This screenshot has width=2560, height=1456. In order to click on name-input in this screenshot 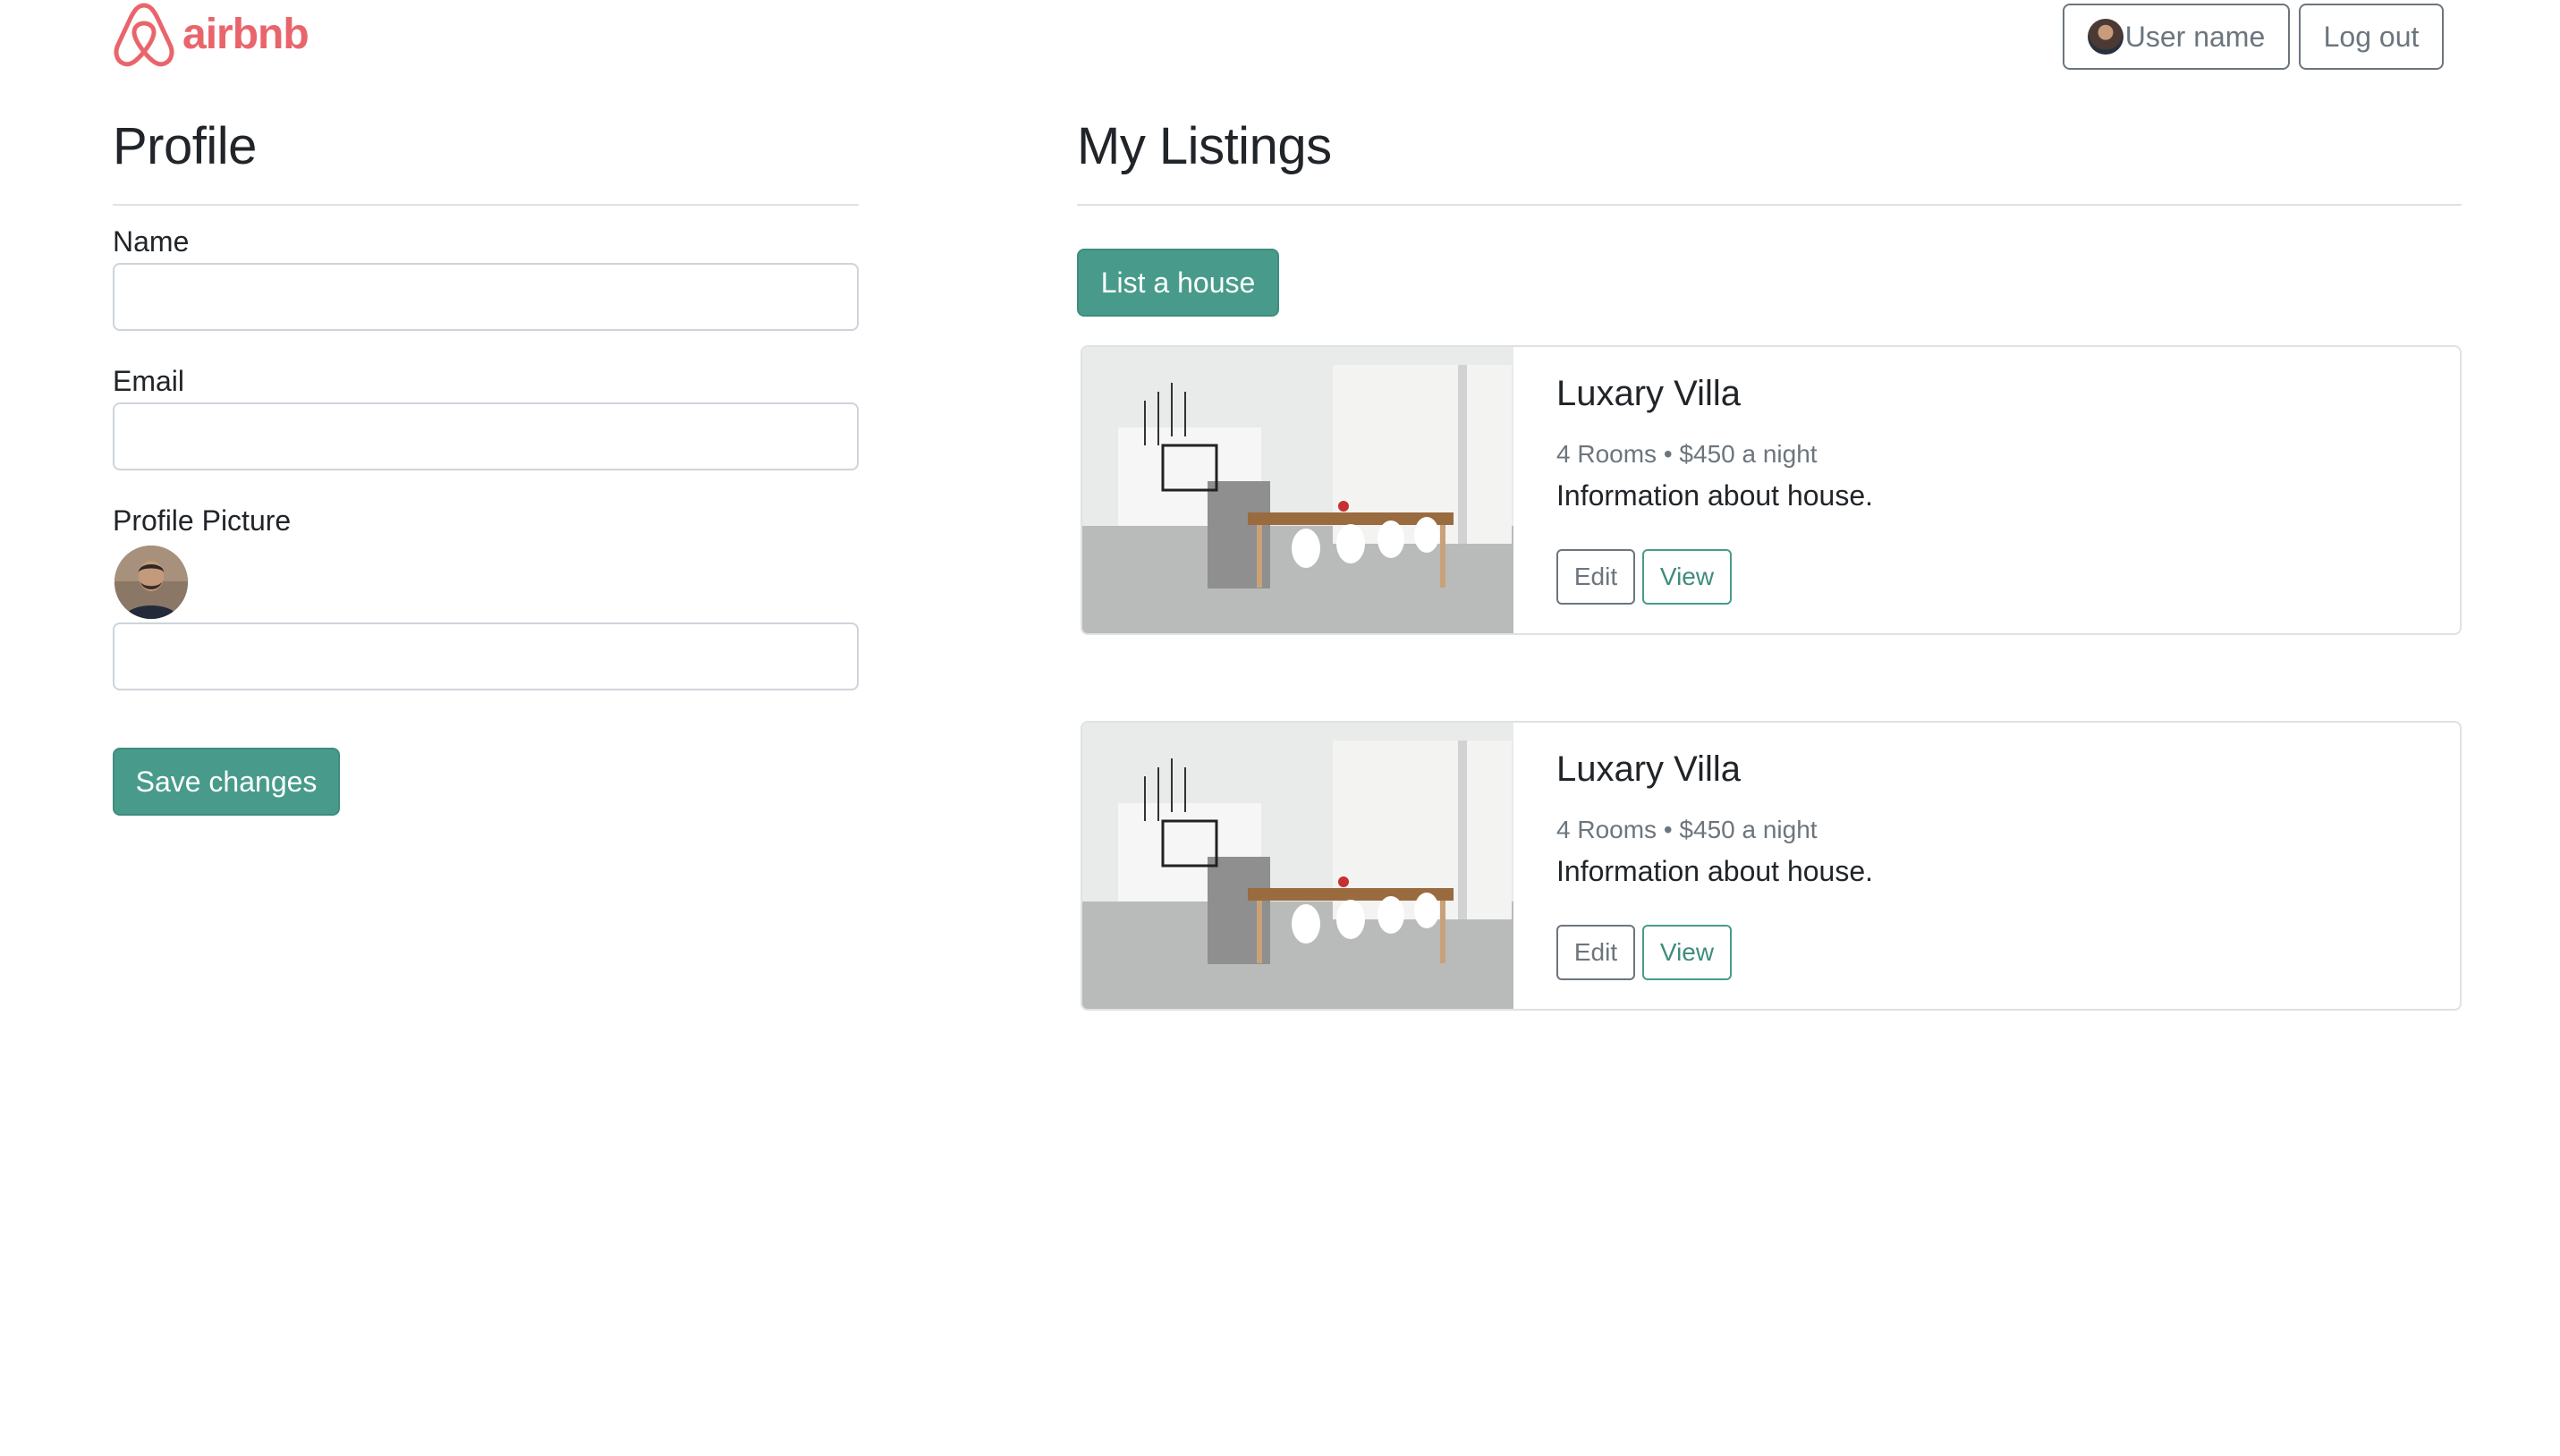, I will do `click(486, 297)`.